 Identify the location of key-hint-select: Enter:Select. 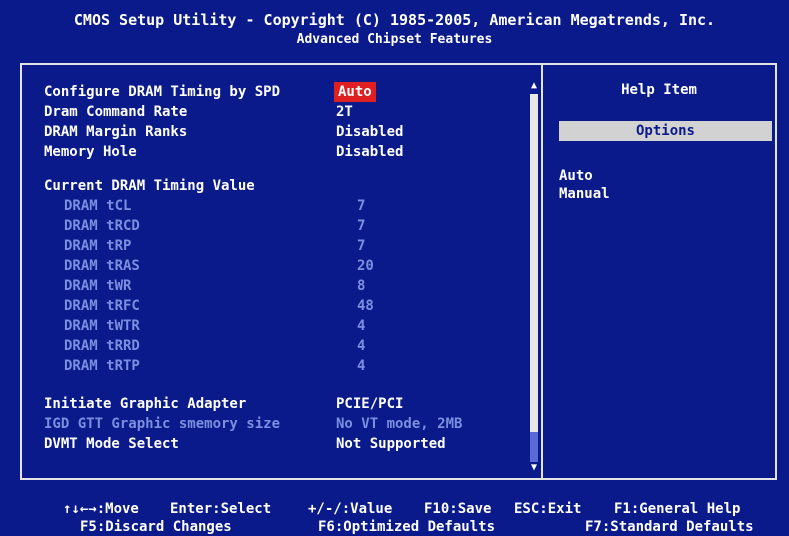
(221, 509).